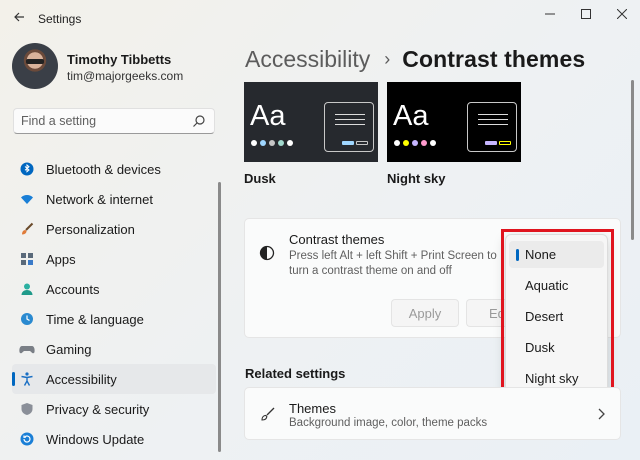 The height and width of the screenshot is (460, 640). I want to click on sidebar-item-label: Accounts, so click(73, 289).